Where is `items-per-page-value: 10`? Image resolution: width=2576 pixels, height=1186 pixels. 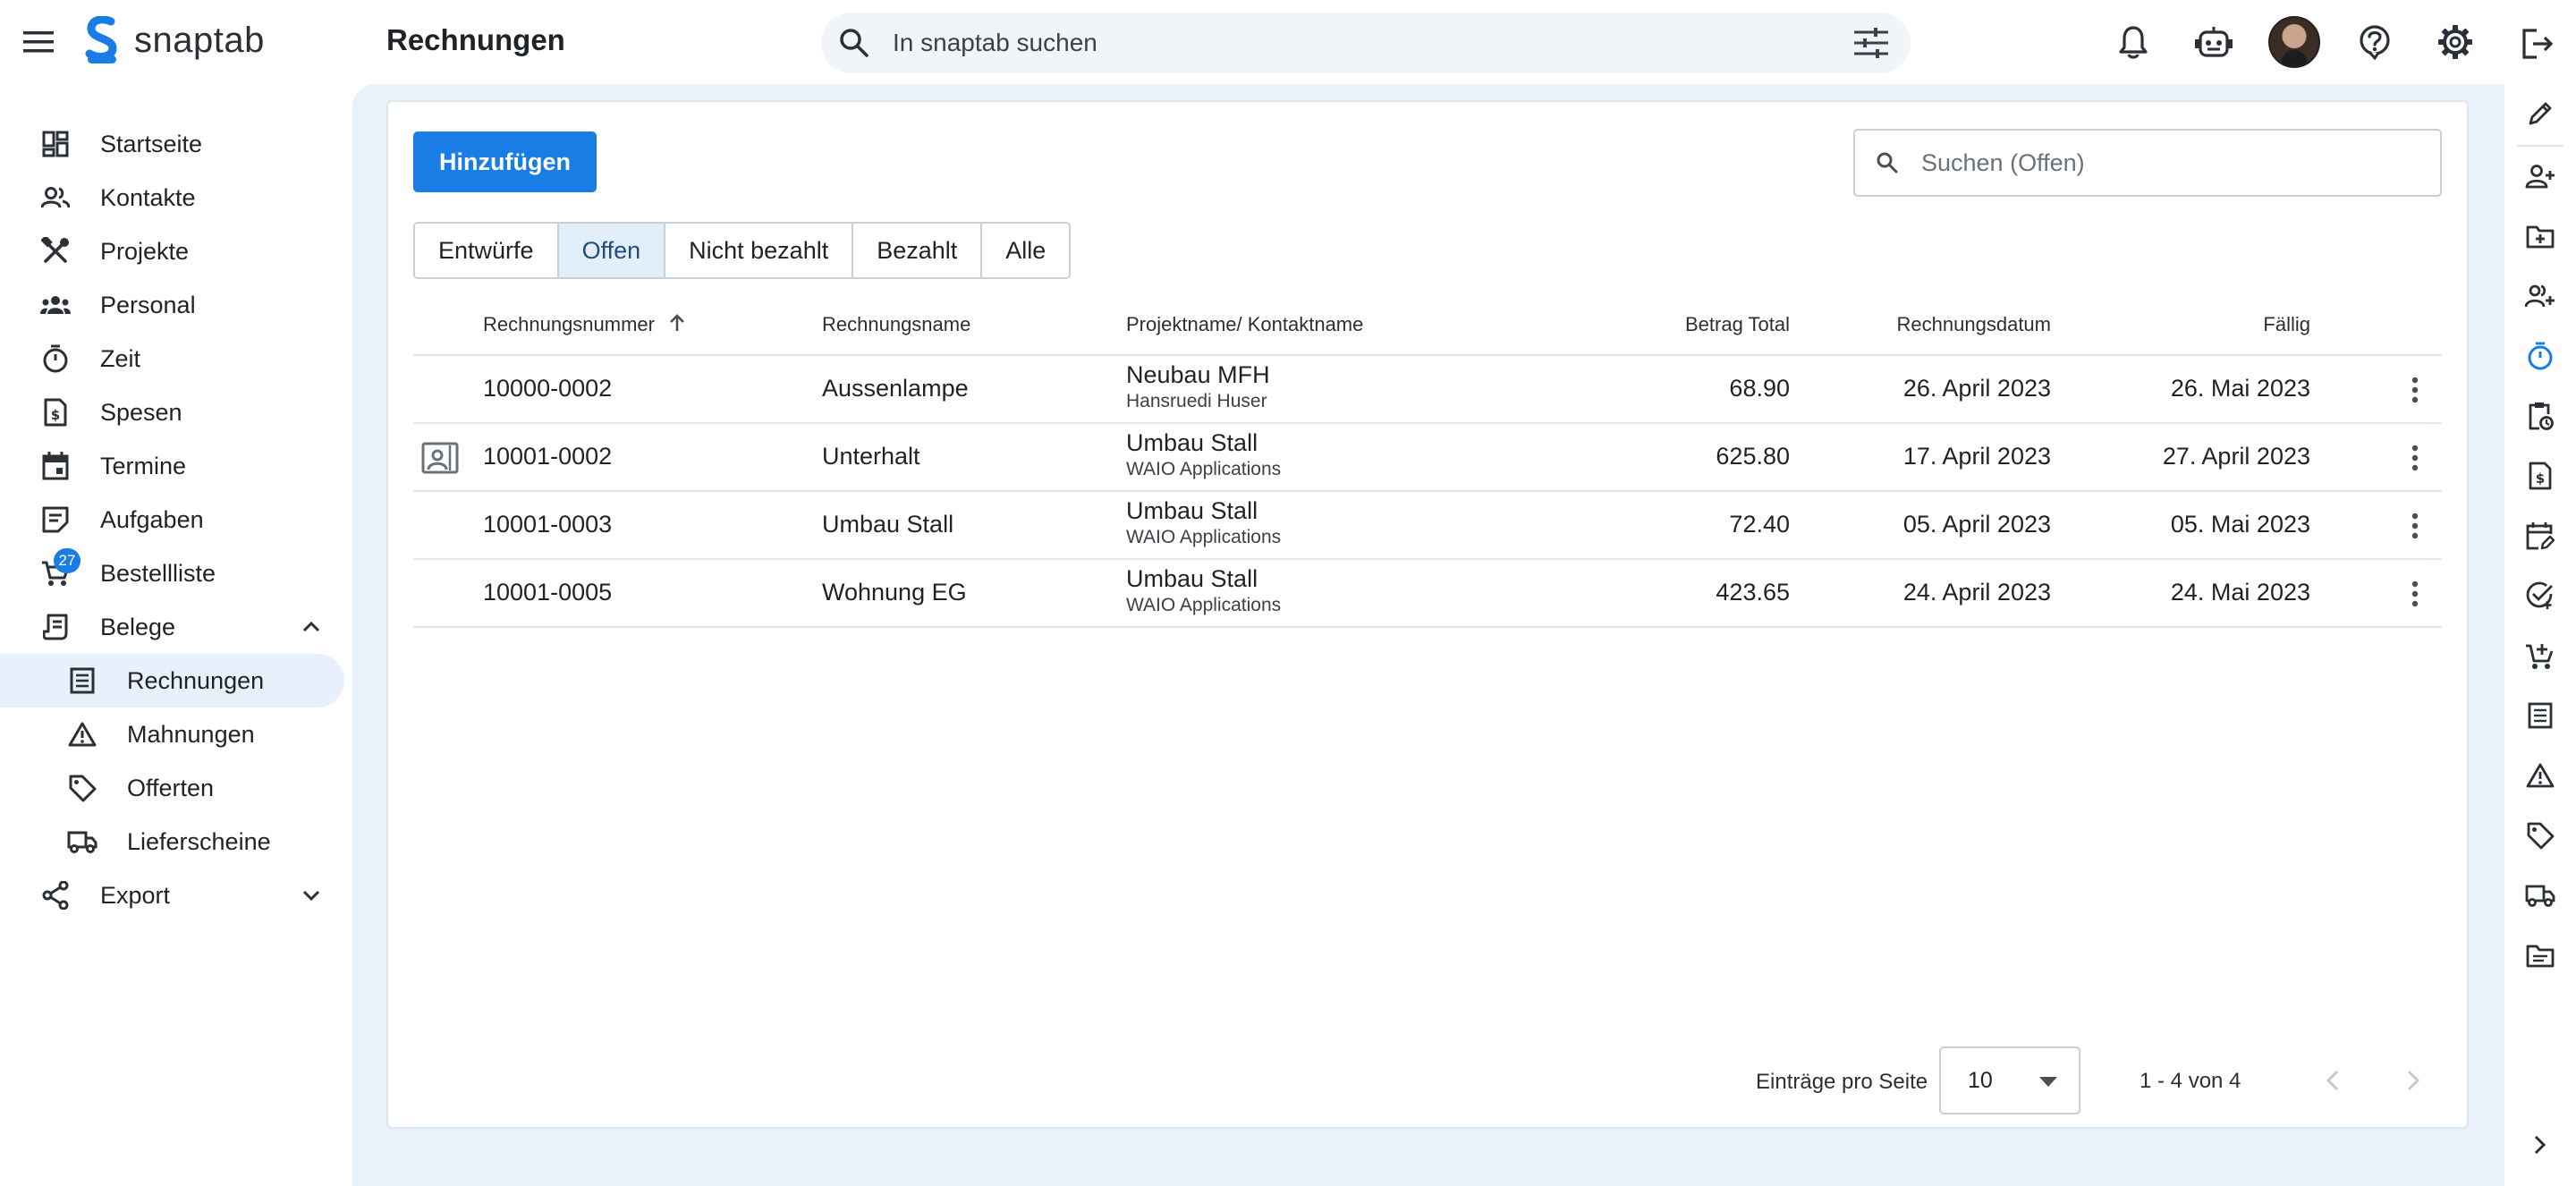
items-per-page-value: 10 is located at coordinates (1980, 1080).